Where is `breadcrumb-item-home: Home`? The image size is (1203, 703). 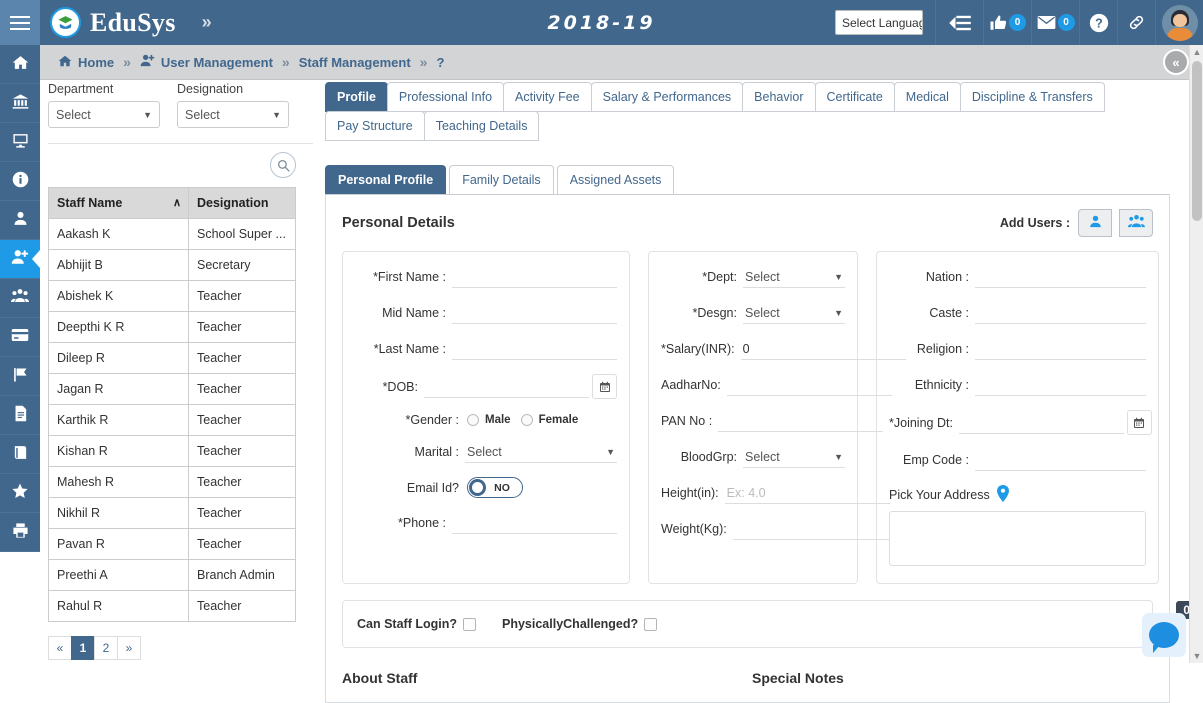
breadcrumb-item-home: Home is located at coordinates (86, 62).